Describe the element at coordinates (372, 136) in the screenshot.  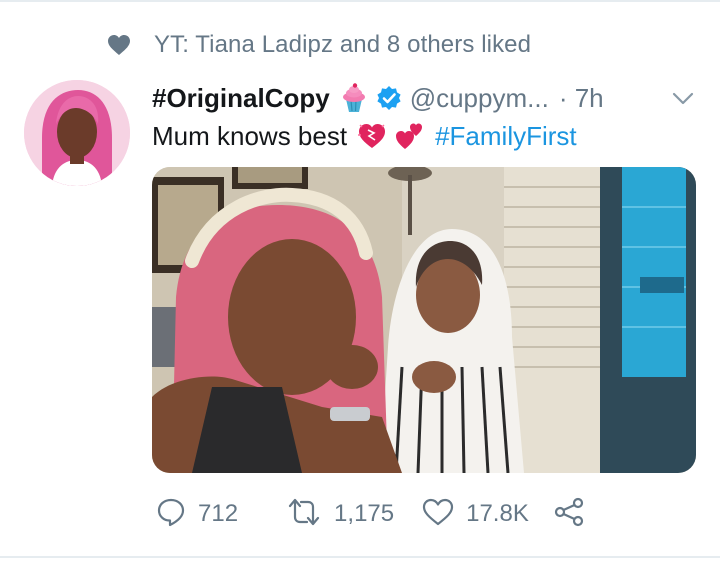
I see `heart-exclamation-emoji-icon` at that location.